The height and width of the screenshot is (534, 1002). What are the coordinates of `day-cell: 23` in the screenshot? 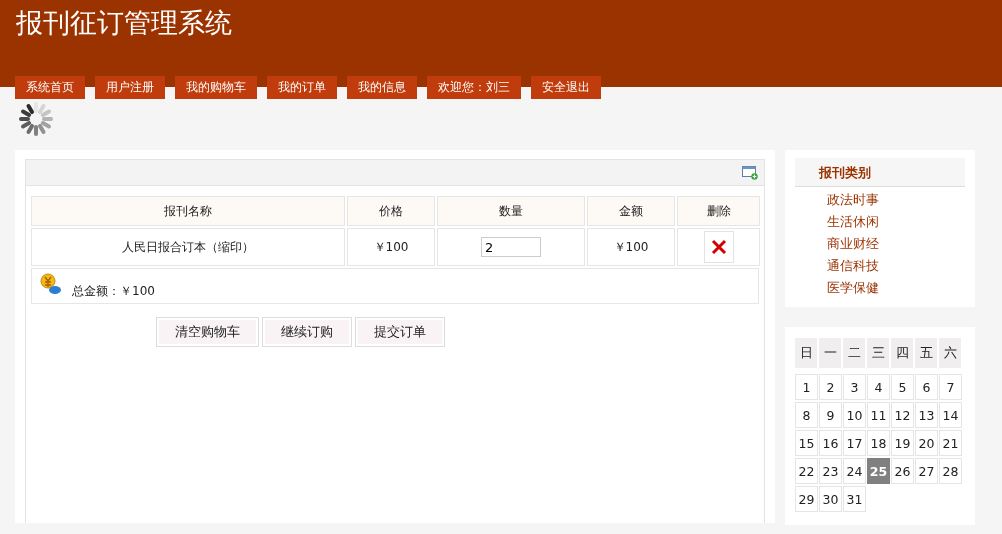 It's located at (830, 471).